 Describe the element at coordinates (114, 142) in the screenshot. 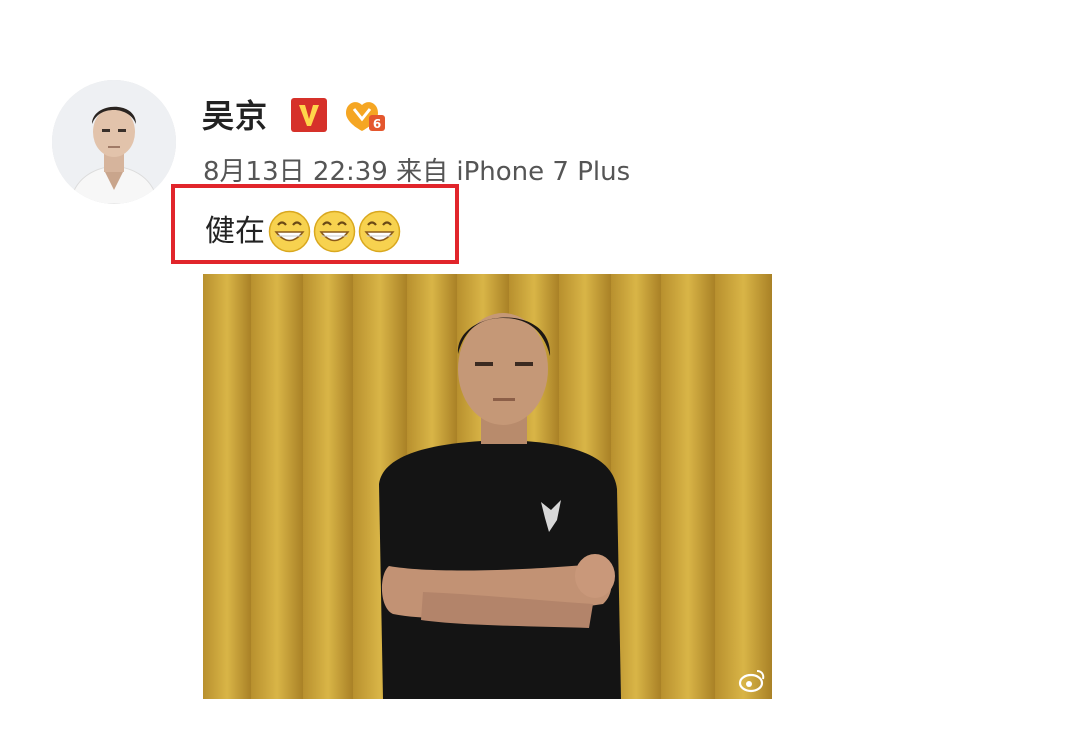

I see `avatar` at that location.